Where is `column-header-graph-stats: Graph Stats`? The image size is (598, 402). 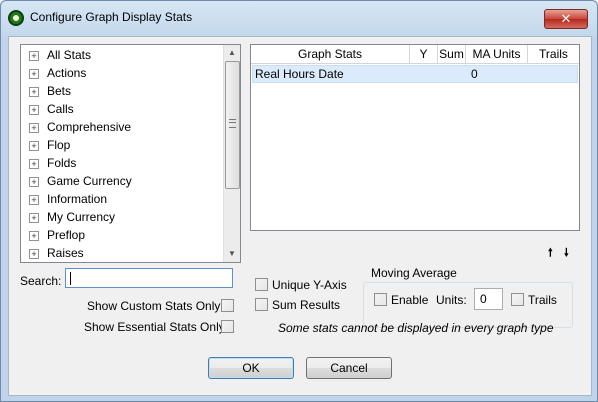 column-header-graph-stats: Graph Stats is located at coordinates (330, 54).